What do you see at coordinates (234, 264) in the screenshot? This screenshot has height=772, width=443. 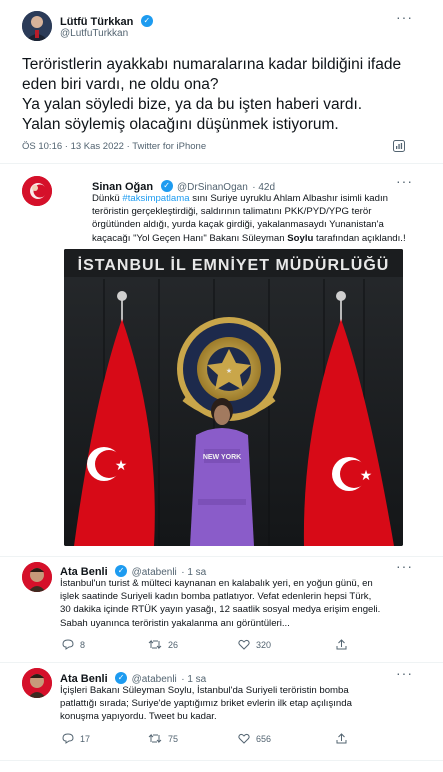 I see `photo-banner-text: İSTANBUL İL EMNİYET MÜDÜRLÜĞÜ` at bounding box center [234, 264].